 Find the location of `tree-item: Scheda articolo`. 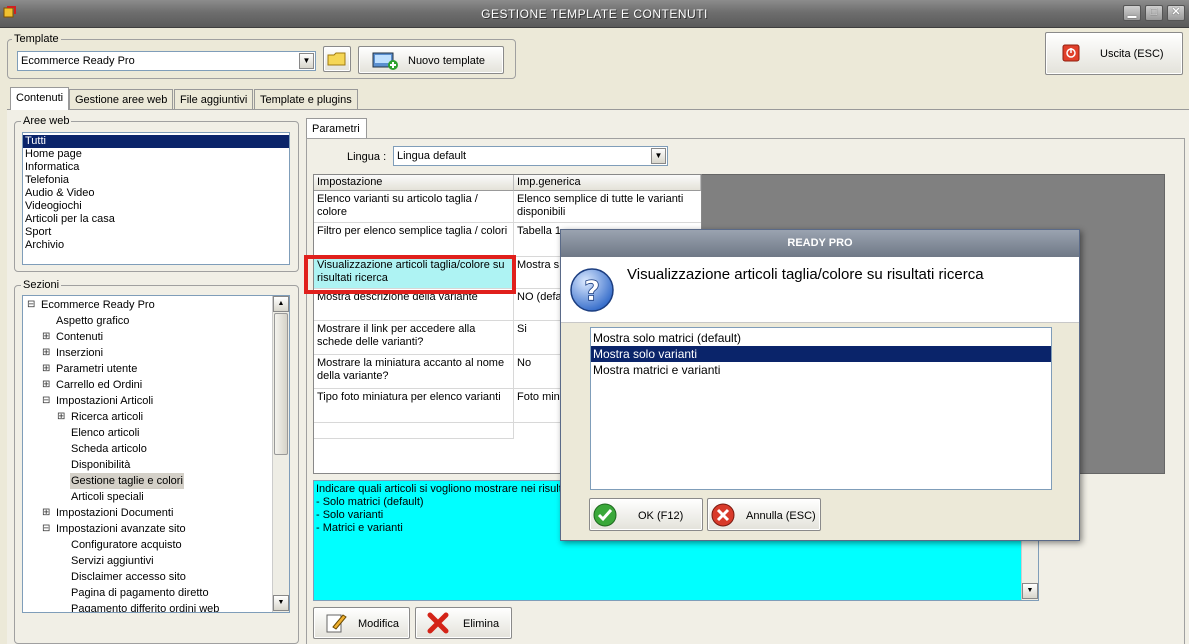

tree-item: Scheda articolo is located at coordinates (109, 449).